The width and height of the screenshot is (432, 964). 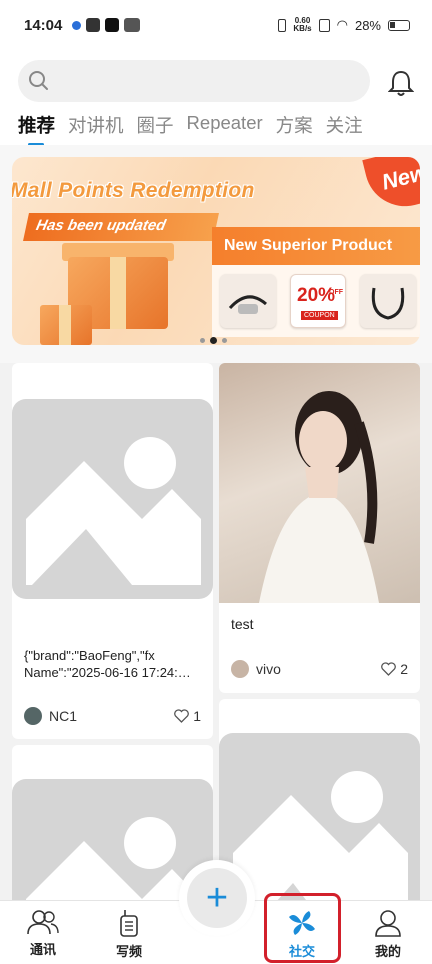 I want to click on nav-me: 我的, so click(x=388, y=934).